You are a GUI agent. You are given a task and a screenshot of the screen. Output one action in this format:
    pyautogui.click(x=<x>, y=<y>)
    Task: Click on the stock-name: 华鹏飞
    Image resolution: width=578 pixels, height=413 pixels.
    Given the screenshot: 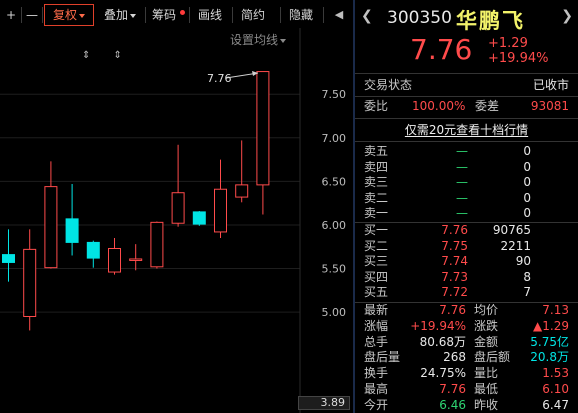 What is the action you would take?
    pyautogui.click(x=490, y=21)
    